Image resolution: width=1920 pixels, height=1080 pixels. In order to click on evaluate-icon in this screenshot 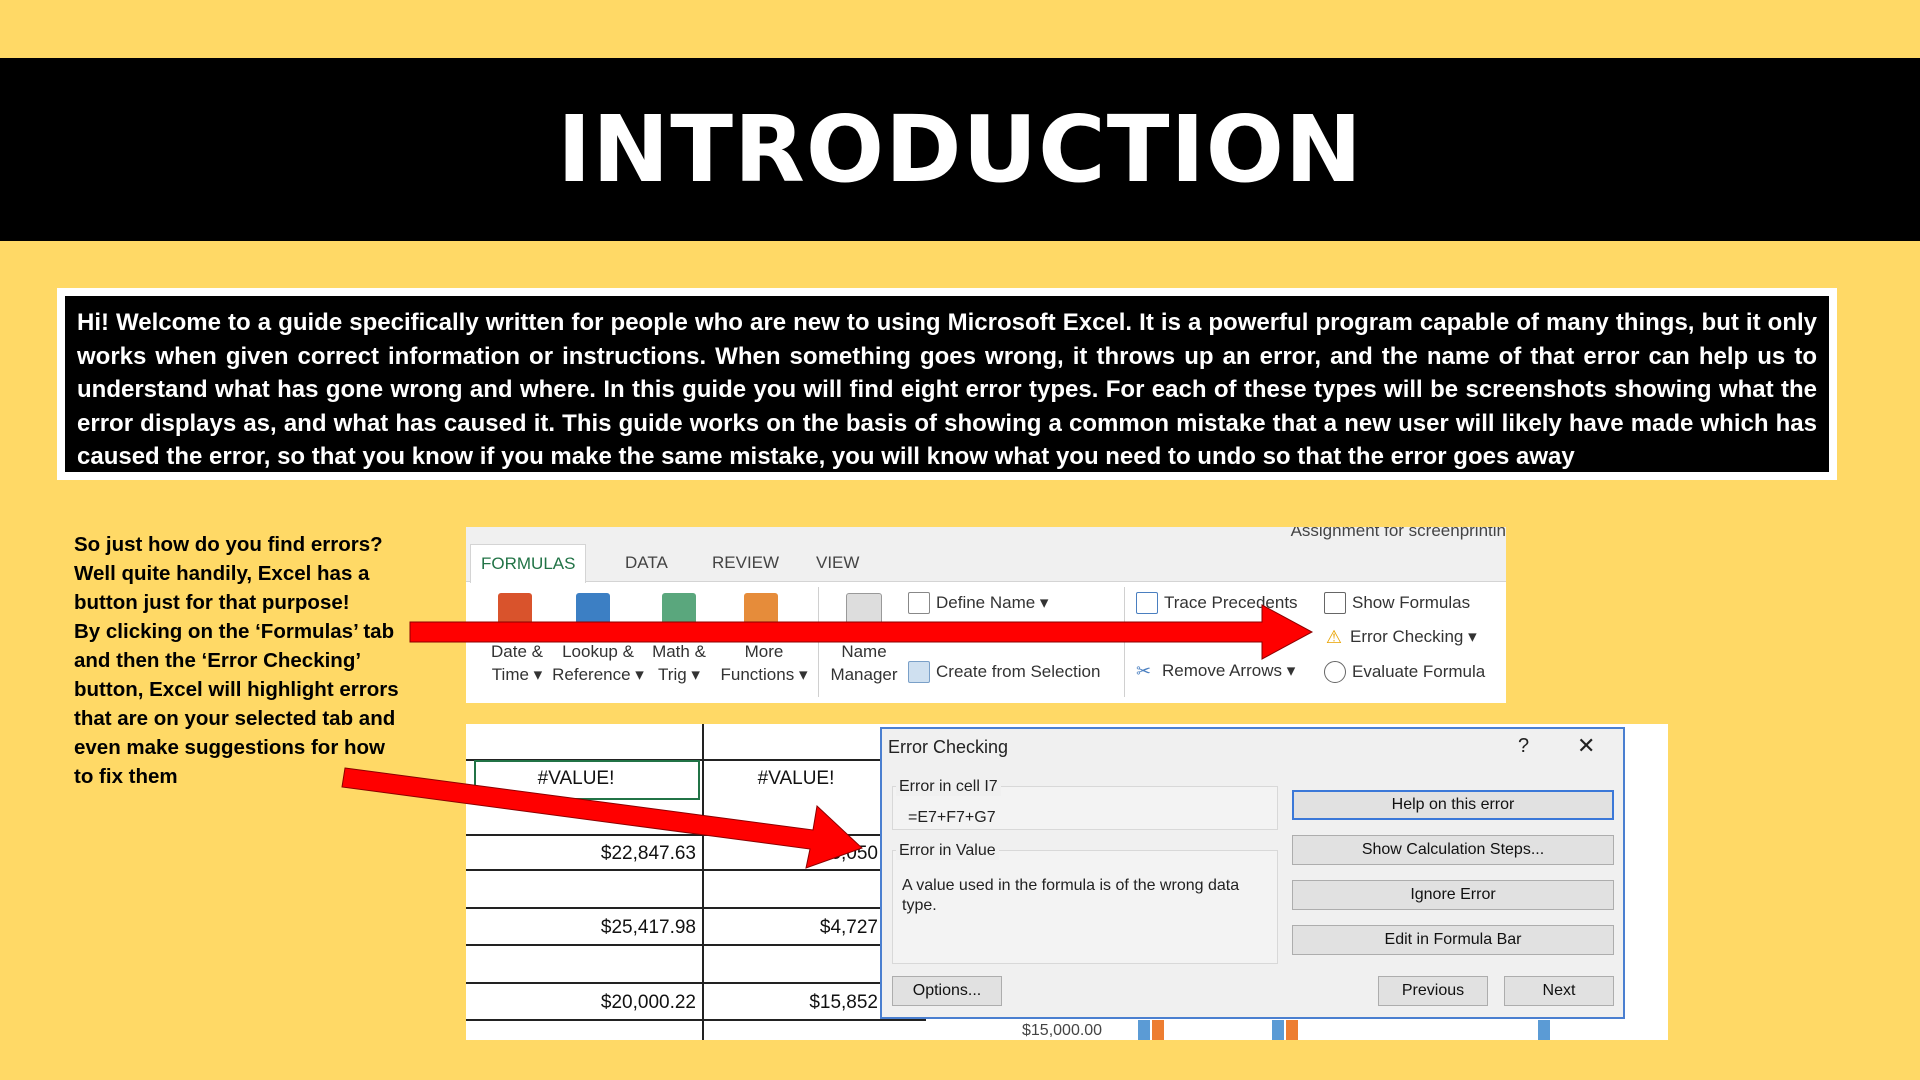, I will do `click(1335, 672)`.